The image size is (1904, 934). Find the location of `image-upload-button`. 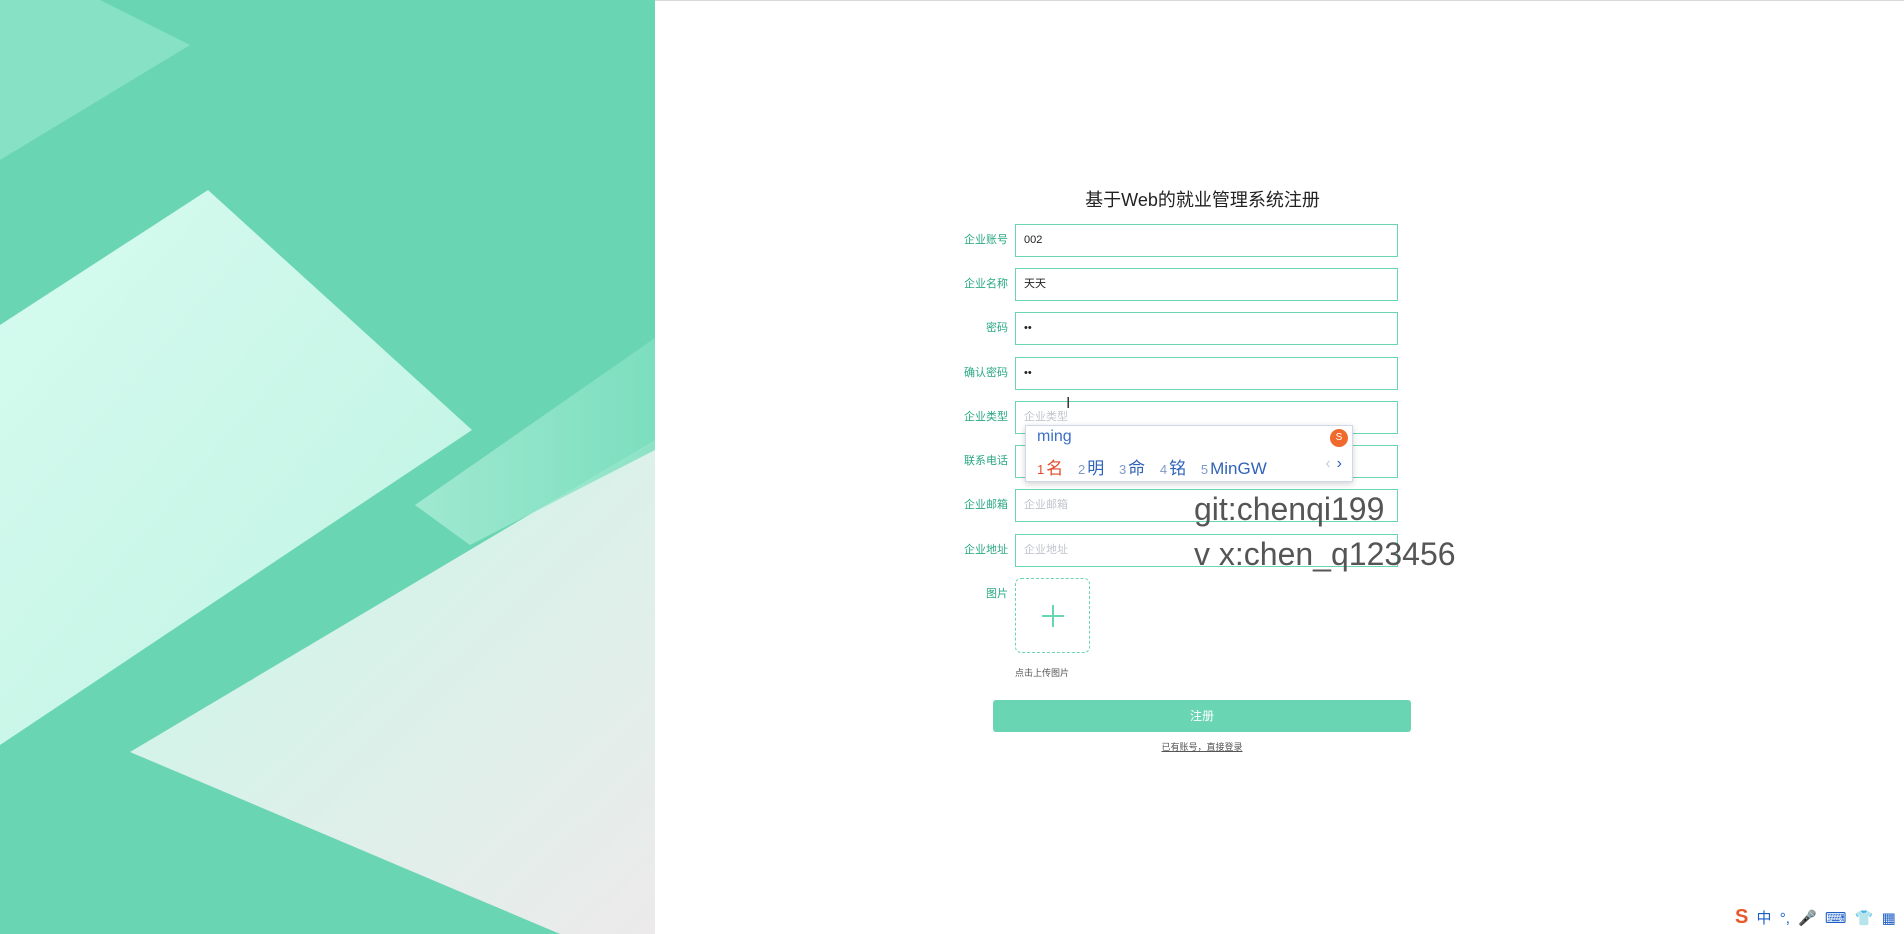

image-upload-button is located at coordinates (1052, 615).